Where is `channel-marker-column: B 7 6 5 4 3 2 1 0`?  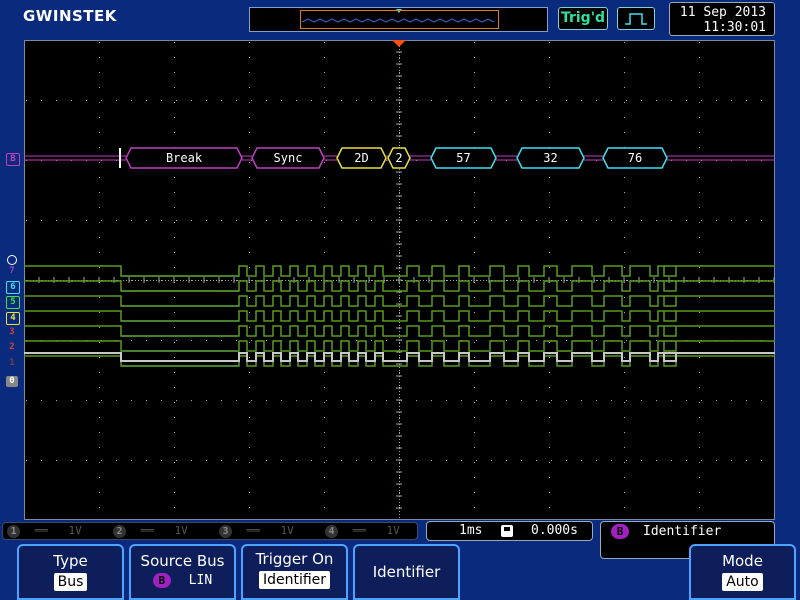
channel-marker-column: B 7 6 5 4 3 2 1 0 is located at coordinates (12, 280).